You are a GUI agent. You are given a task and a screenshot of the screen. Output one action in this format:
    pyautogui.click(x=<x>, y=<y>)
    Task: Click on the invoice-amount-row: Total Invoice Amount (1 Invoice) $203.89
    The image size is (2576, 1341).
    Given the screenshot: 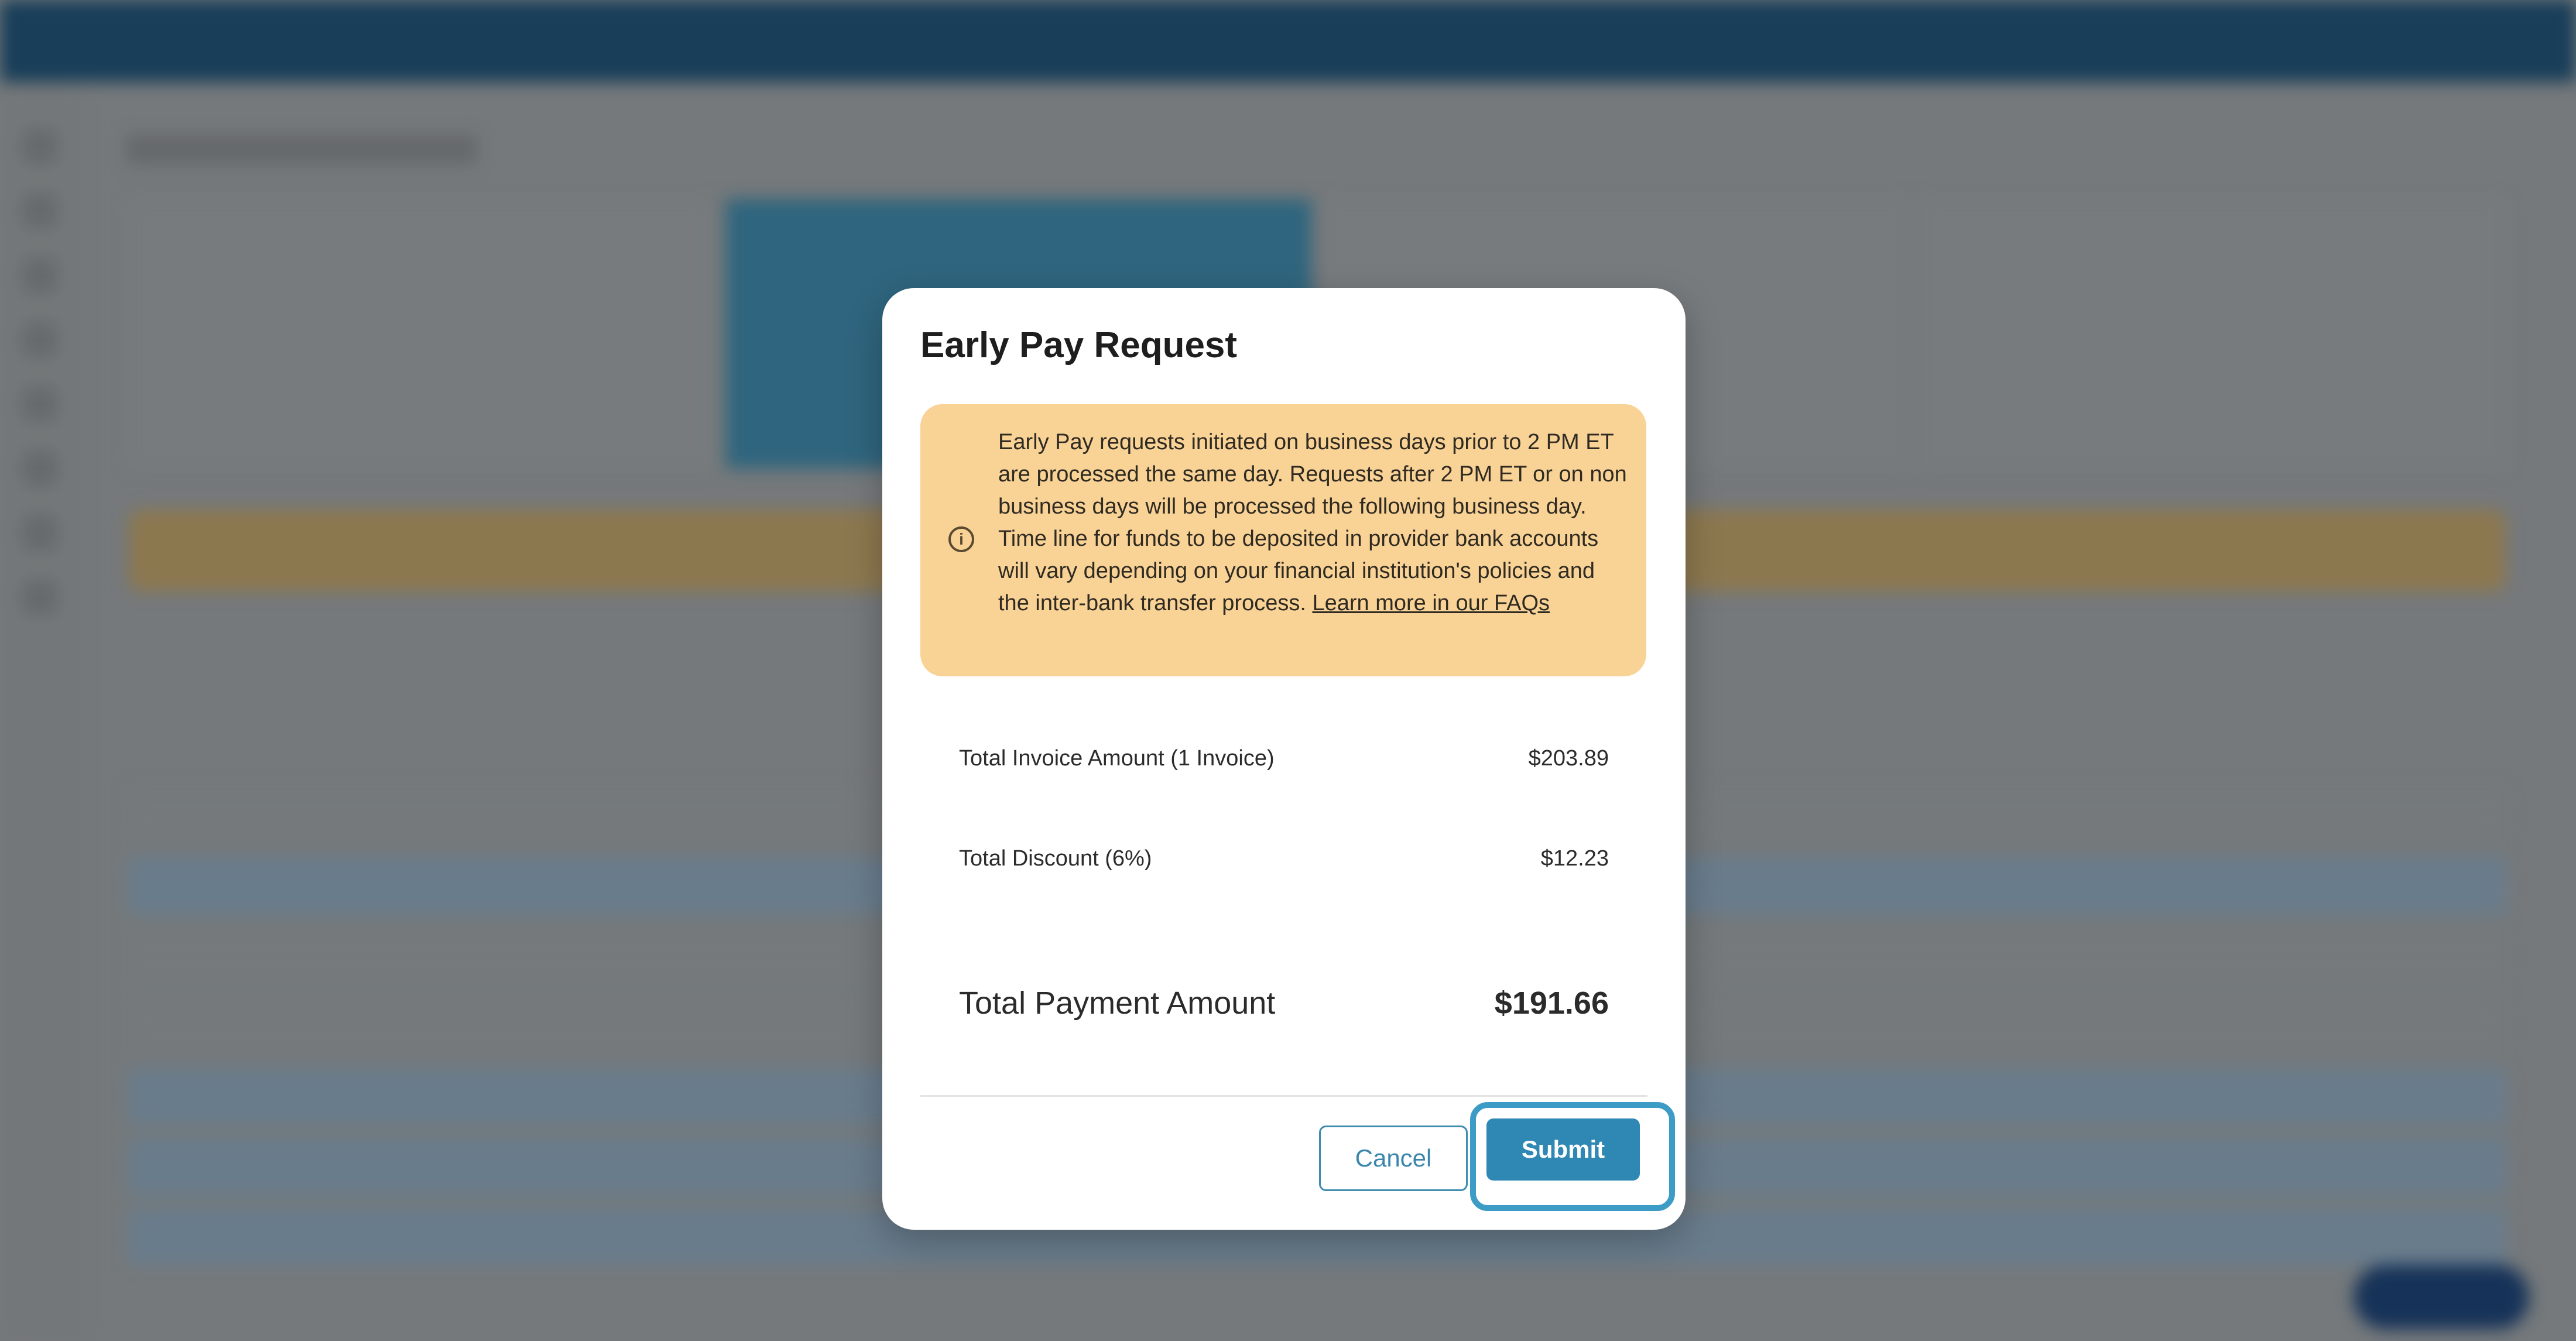 What is the action you would take?
    pyautogui.click(x=1284, y=758)
    